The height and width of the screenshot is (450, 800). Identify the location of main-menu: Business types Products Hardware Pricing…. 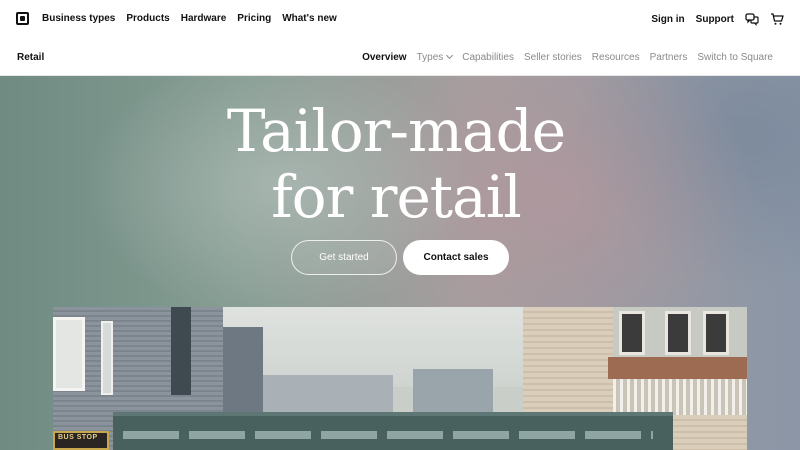
(189, 18).